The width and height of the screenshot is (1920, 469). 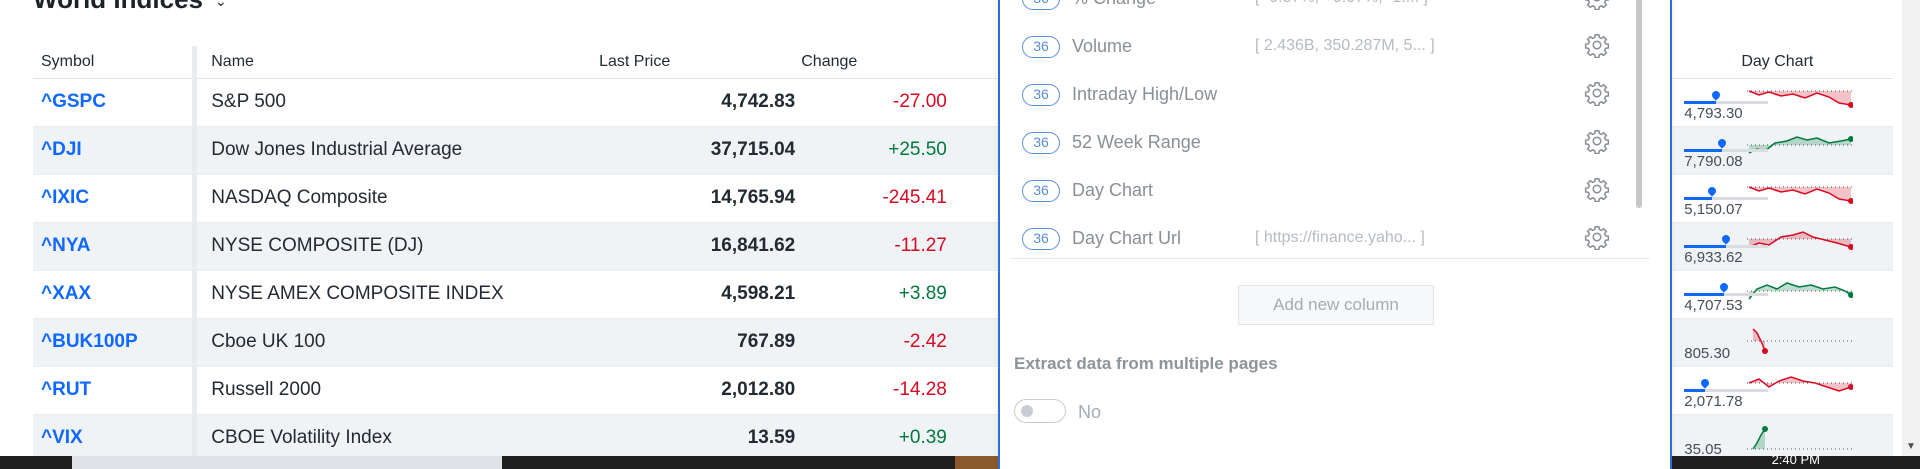 I want to click on day-chart-cell, so click(x=1817, y=342).